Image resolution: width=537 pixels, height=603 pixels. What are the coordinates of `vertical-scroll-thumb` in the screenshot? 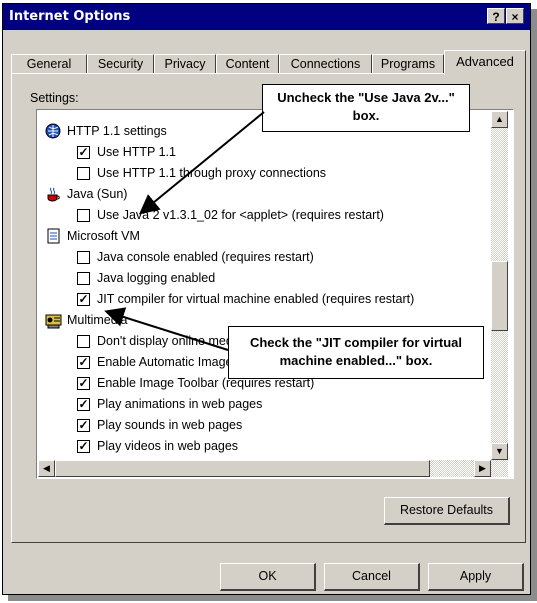 It's located at (499, 296).